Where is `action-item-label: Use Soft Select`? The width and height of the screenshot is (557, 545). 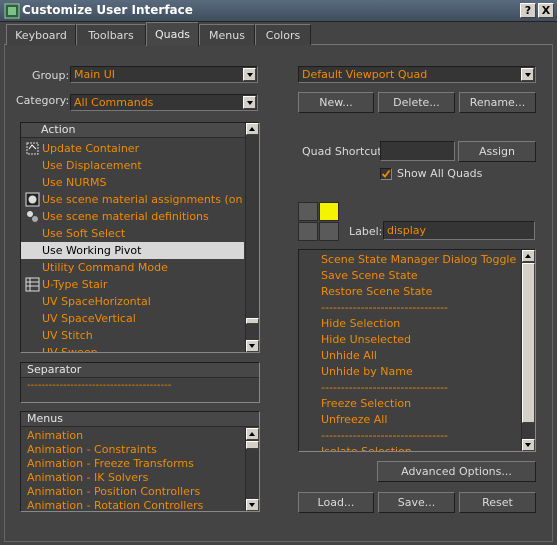 action-item-label: Use Soft Select is located at coordinates (84, 233).